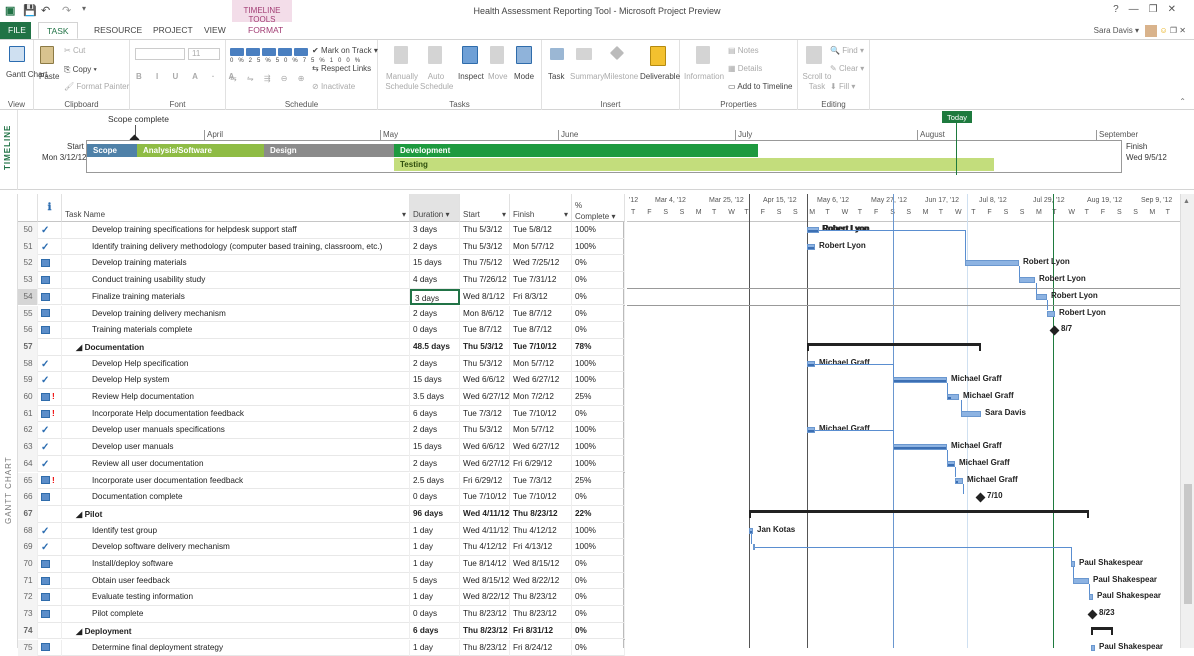 The width and height of the screenshot is (1194, 656). Describe the element at coordinates (28, 380) in the screenshot. I see `row-id: 59` at that location.